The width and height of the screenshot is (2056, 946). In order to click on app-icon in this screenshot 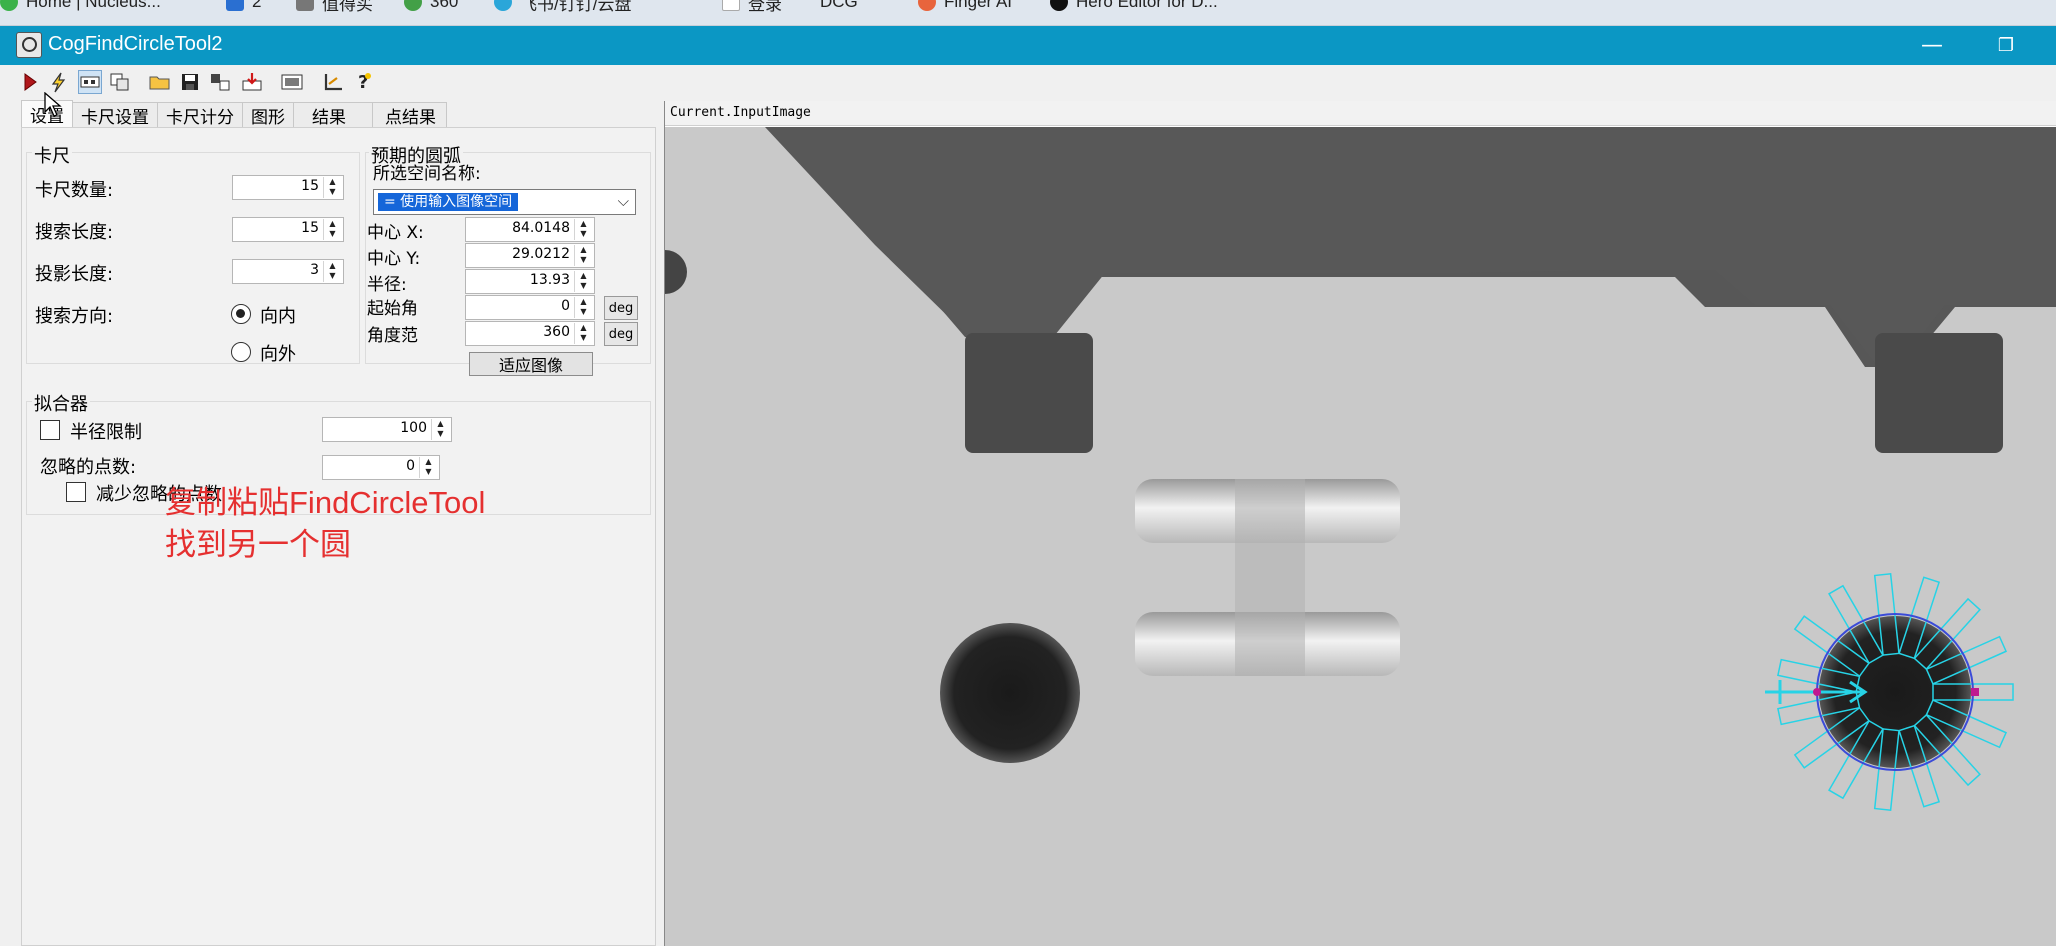, I will do `click(29, 45)`.